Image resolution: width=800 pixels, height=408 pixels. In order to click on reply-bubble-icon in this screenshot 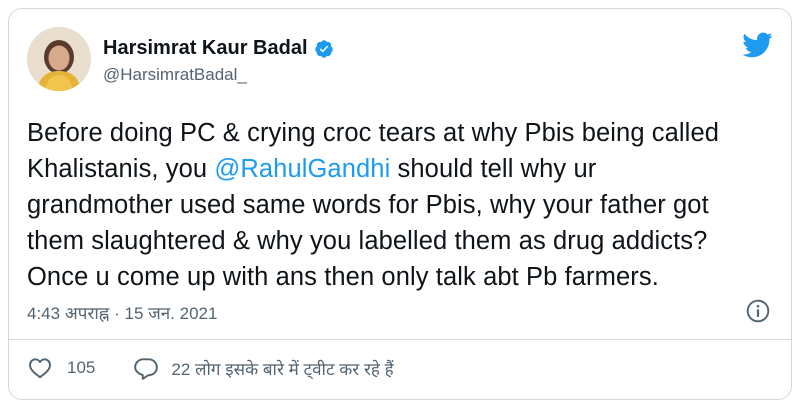, I will do `click(146, 369)`.